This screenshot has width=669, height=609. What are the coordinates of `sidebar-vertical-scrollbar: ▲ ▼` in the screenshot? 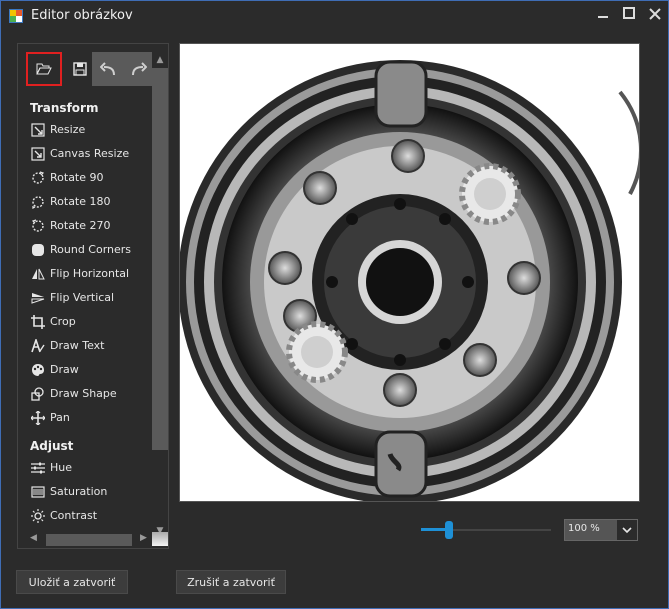 It's located at (160, 297).